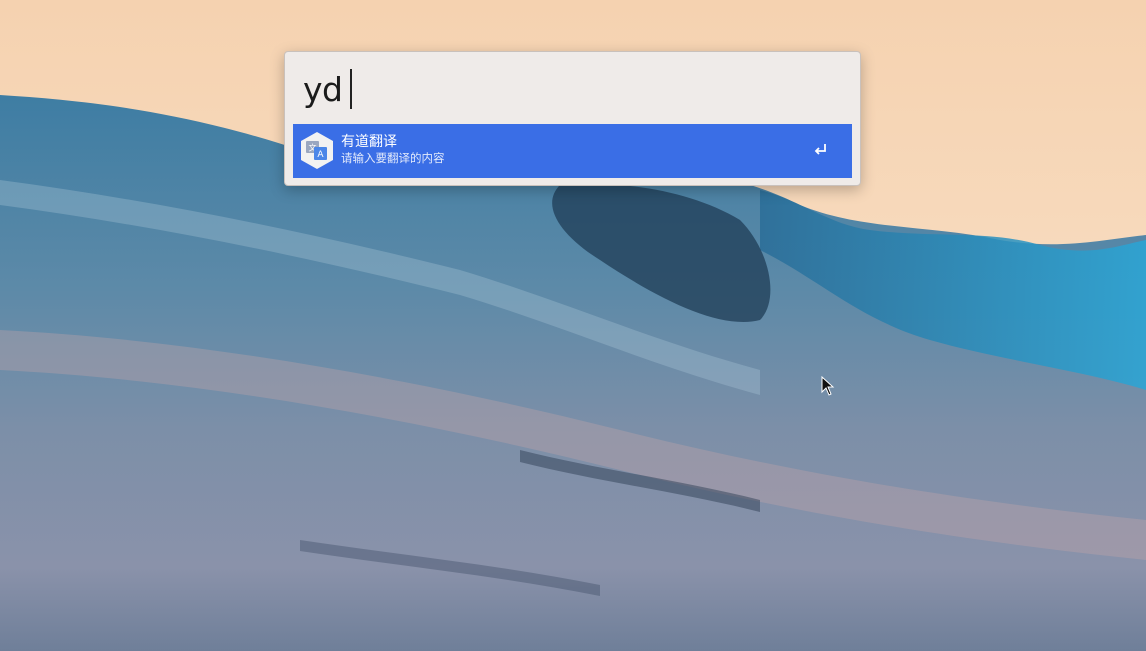  I want to click on result-text: 有道翻译 请输入要翻译的内容, so click(393, 149).